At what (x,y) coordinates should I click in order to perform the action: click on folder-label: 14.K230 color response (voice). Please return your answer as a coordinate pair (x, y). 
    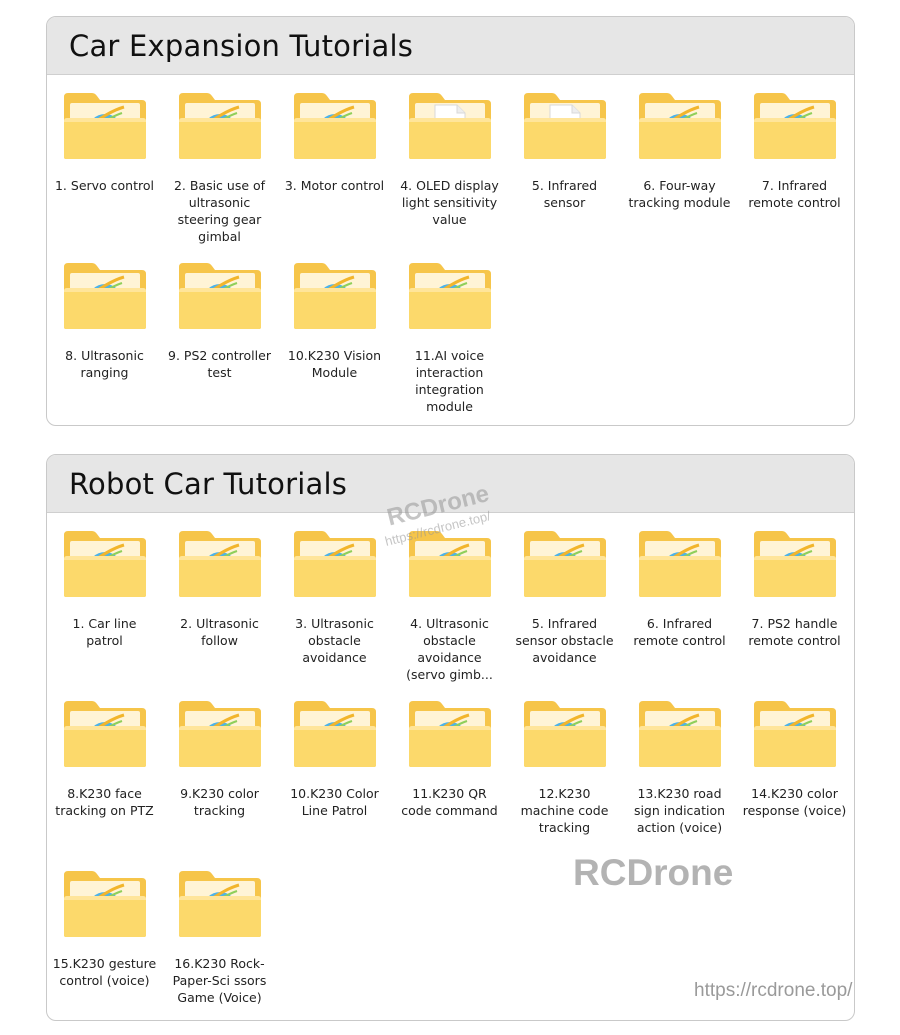
    Looking at the image, I should click on (795, 802).